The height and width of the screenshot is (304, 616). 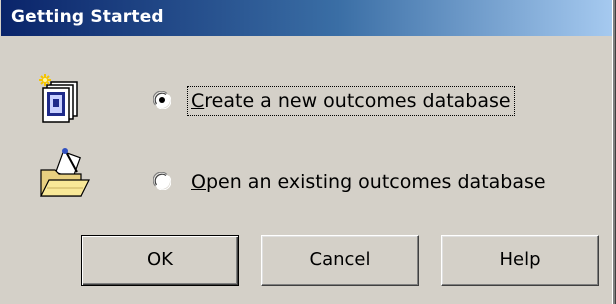 I want to click on help-button: Help, so click(x=520, y=260).